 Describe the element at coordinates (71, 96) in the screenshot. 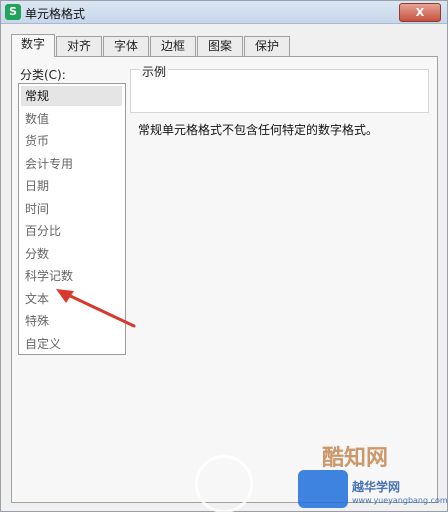

I see `category-item-general: 常规` at that location.